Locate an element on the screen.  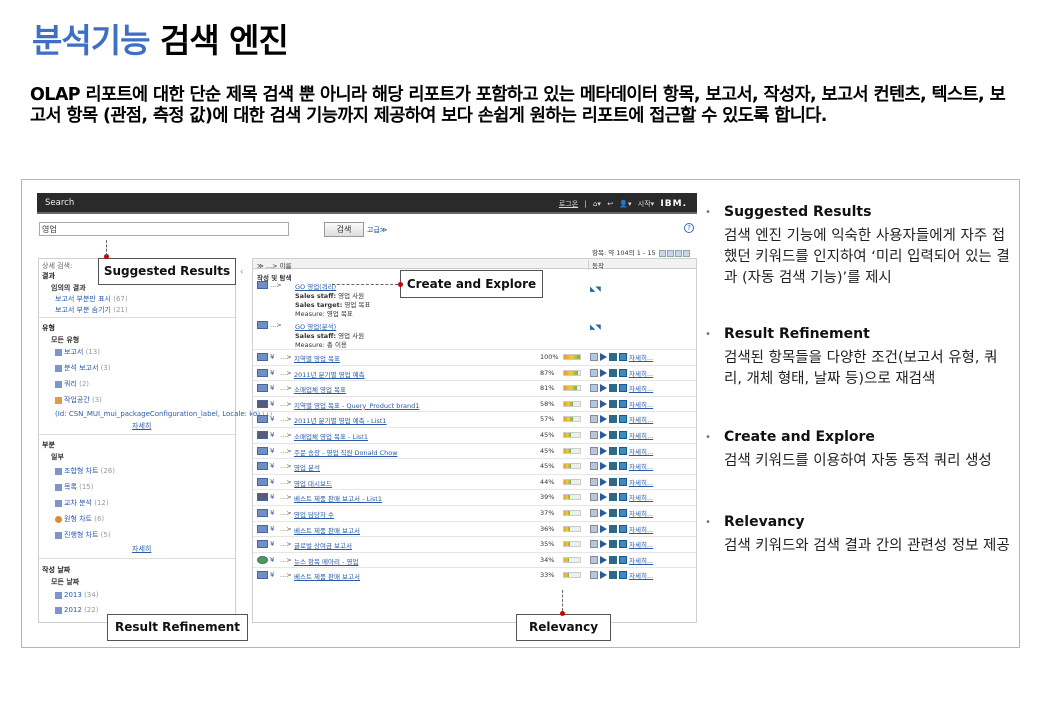
result-link: 베스트 제품 판매 보고서 is located at coordinates (327, 530).